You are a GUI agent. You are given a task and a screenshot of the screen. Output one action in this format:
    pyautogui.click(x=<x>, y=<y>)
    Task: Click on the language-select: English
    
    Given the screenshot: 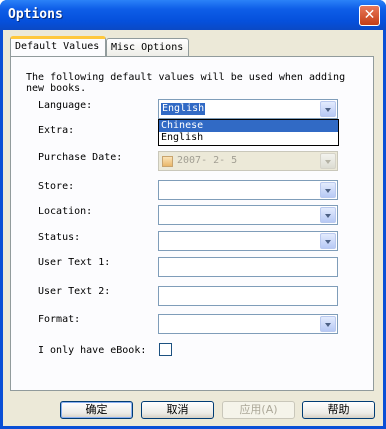 What is the action you would take?
    pyautogui.click(x=248, y=109)
    